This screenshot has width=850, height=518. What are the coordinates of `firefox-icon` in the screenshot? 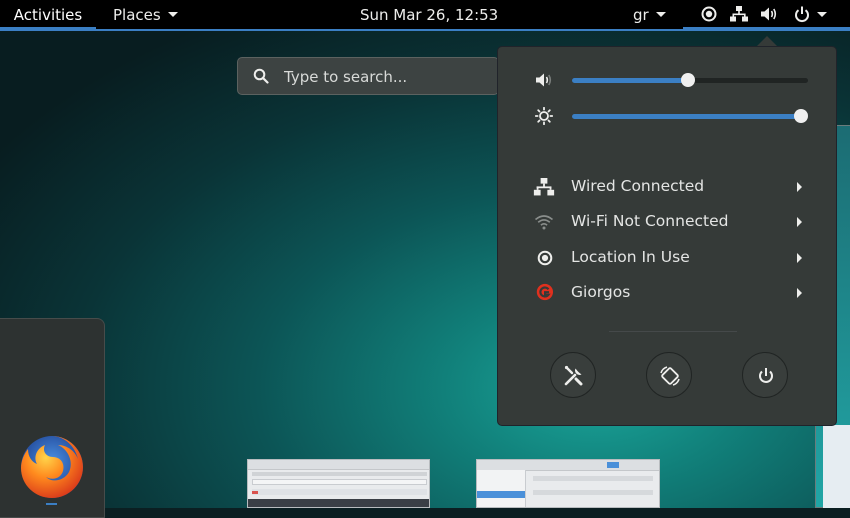 It's located at (52, 466).